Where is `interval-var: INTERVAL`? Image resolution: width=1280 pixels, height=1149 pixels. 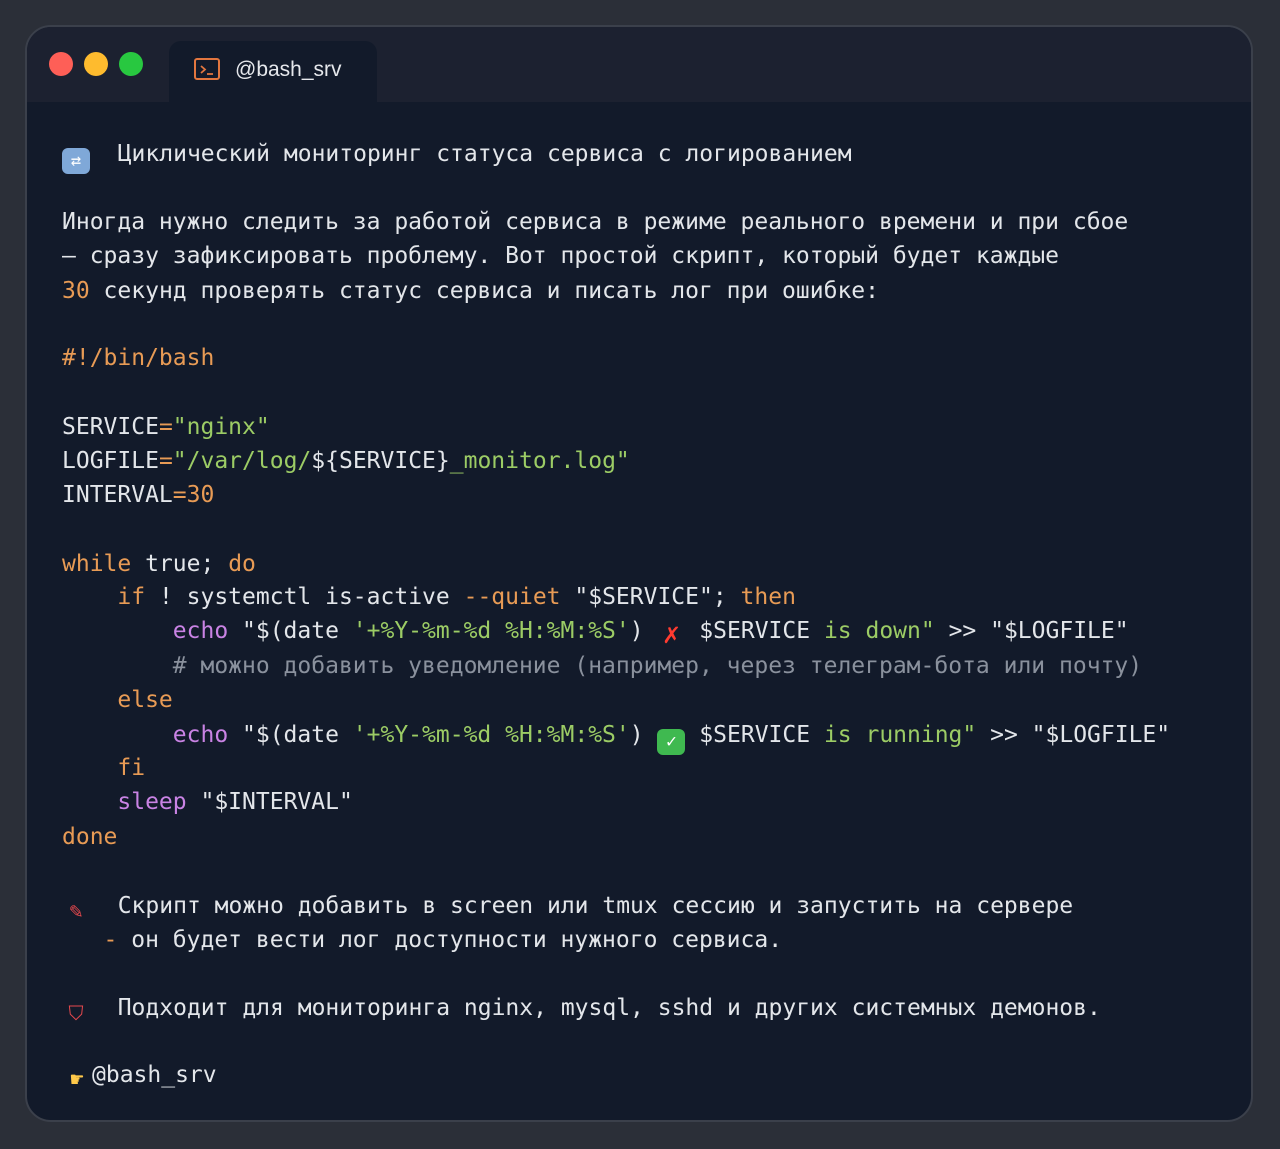
interval-var: INTERVAL is located at coordinates (117, 495).